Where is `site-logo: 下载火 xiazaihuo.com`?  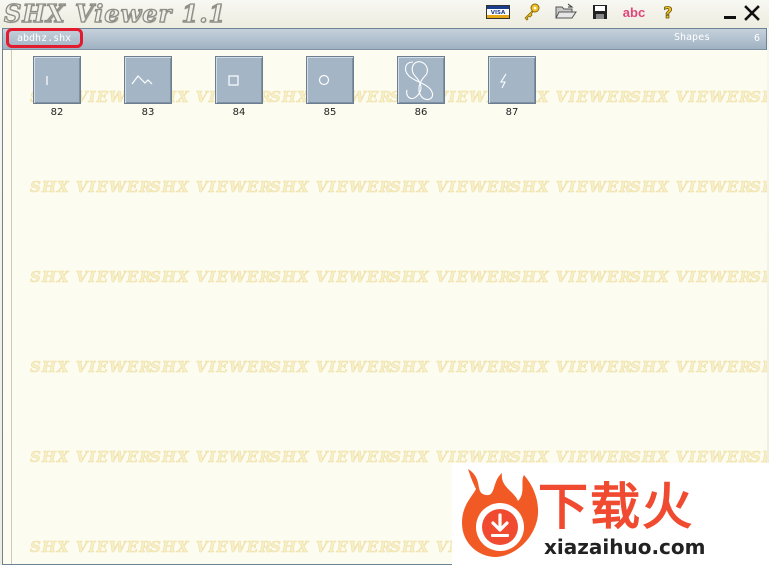 site-logo: 下载火 xiazaihuo.com is located at coordinates (610, 514).